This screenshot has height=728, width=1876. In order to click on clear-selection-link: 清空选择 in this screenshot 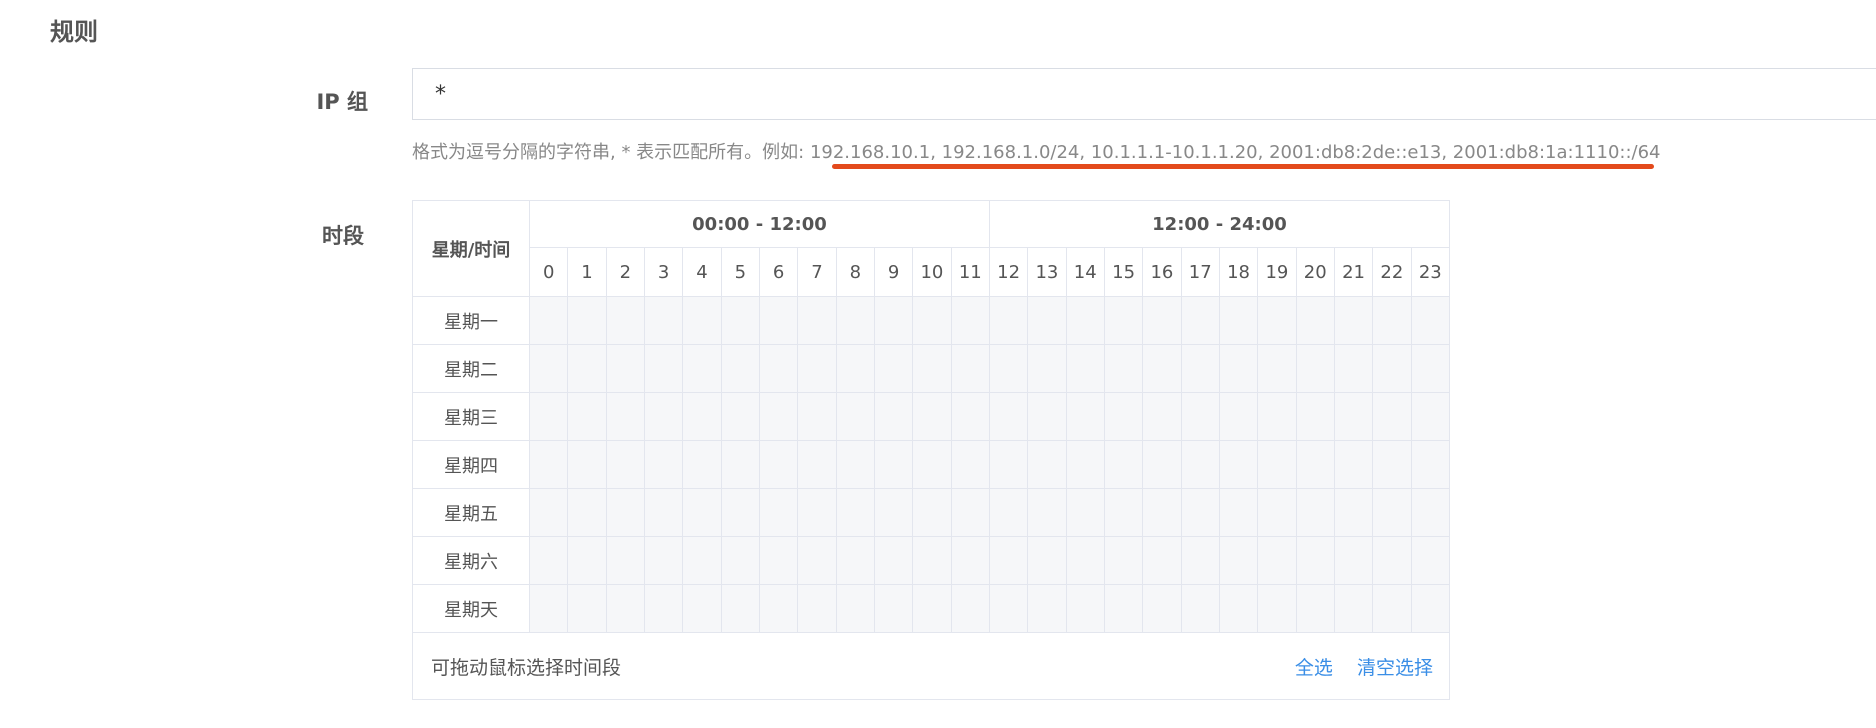, I will do `click(1395, 668)`.